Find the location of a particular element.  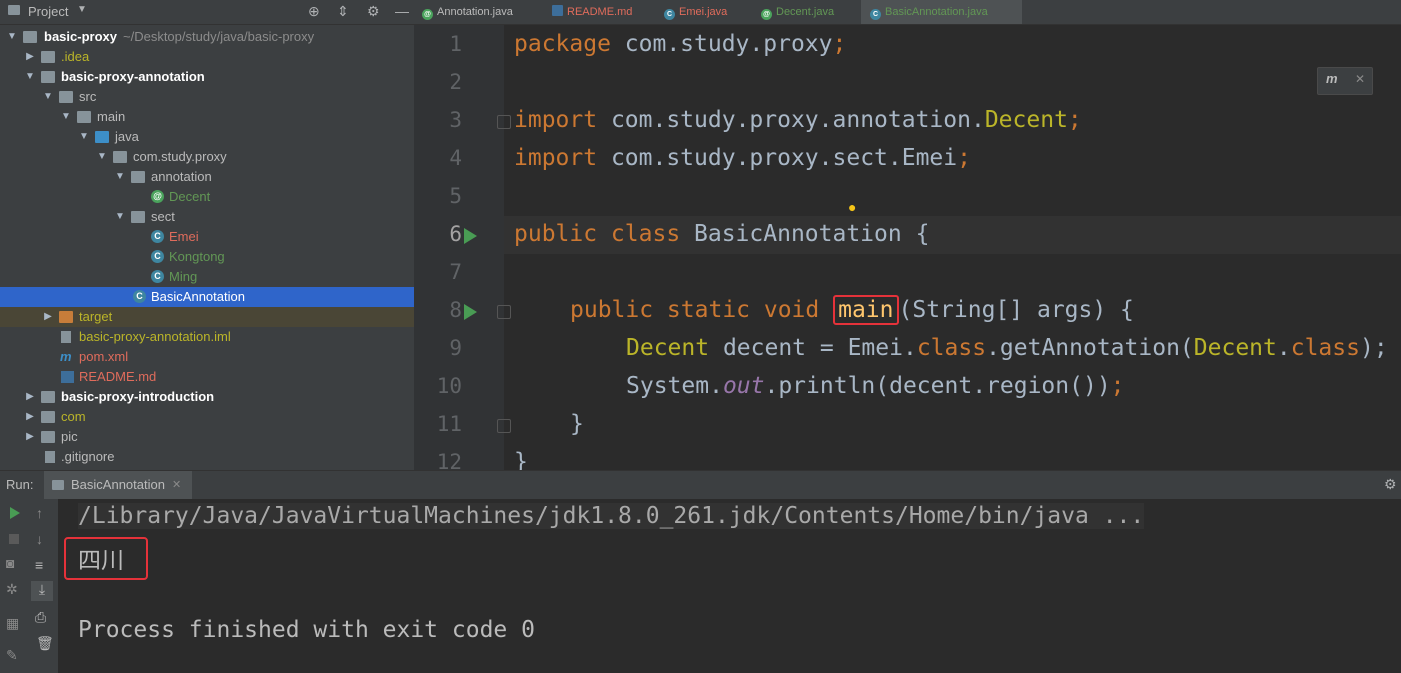

lightbulb-icon: ● is located at coordinates (852, 207).